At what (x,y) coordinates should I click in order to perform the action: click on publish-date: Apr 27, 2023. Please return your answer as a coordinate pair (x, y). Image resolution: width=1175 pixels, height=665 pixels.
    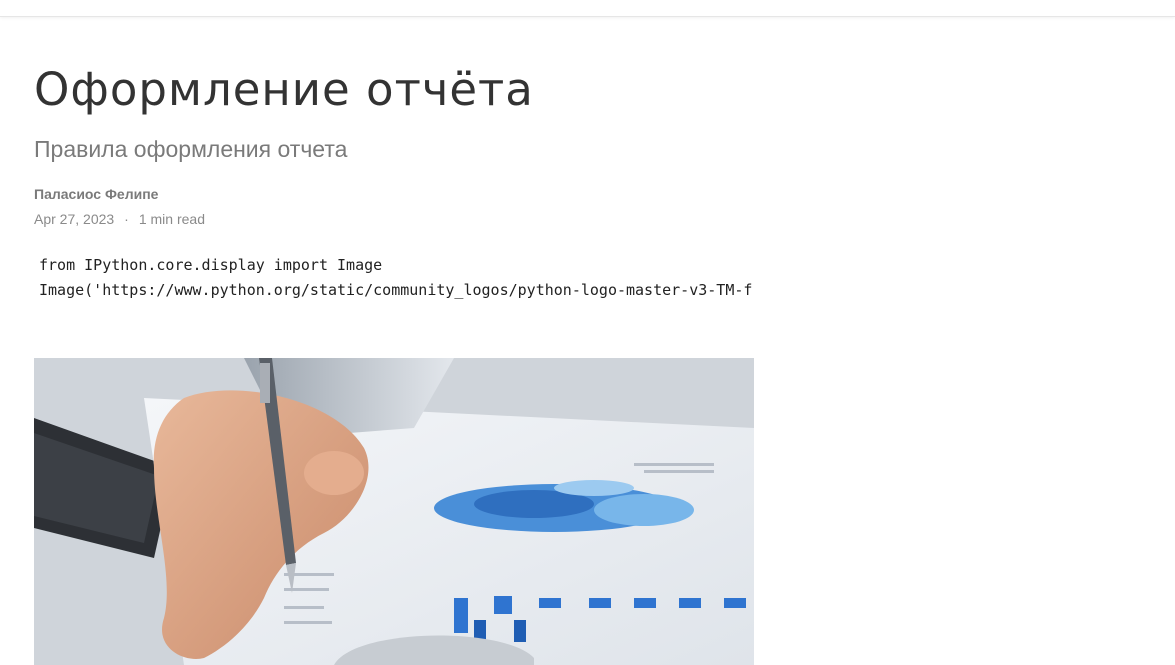
    Looking at the image, I should click on (74, 219).